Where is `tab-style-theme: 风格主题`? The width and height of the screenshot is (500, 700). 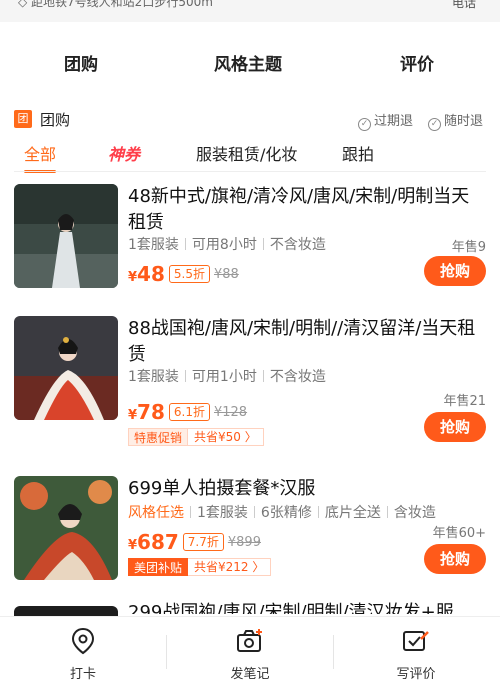
tab-style-theme: 风格主题 is located at coordinates (248, 62).